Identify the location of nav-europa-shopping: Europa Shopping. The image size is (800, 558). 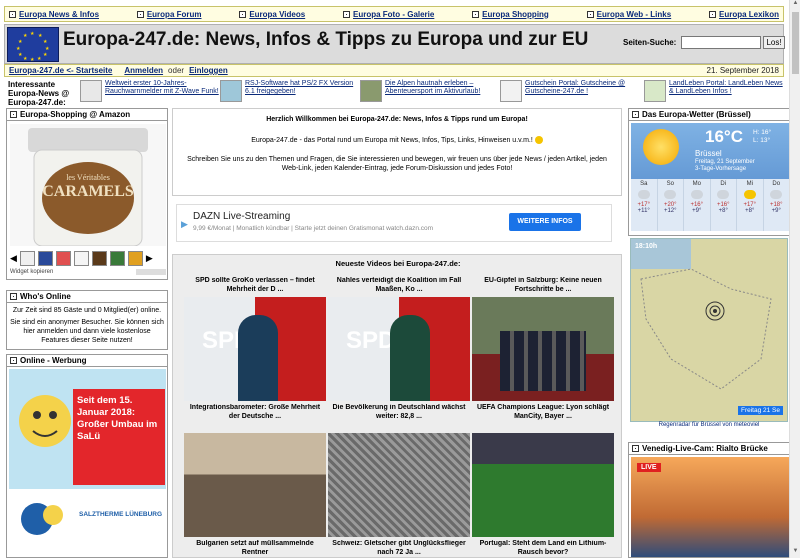
(510, 14).